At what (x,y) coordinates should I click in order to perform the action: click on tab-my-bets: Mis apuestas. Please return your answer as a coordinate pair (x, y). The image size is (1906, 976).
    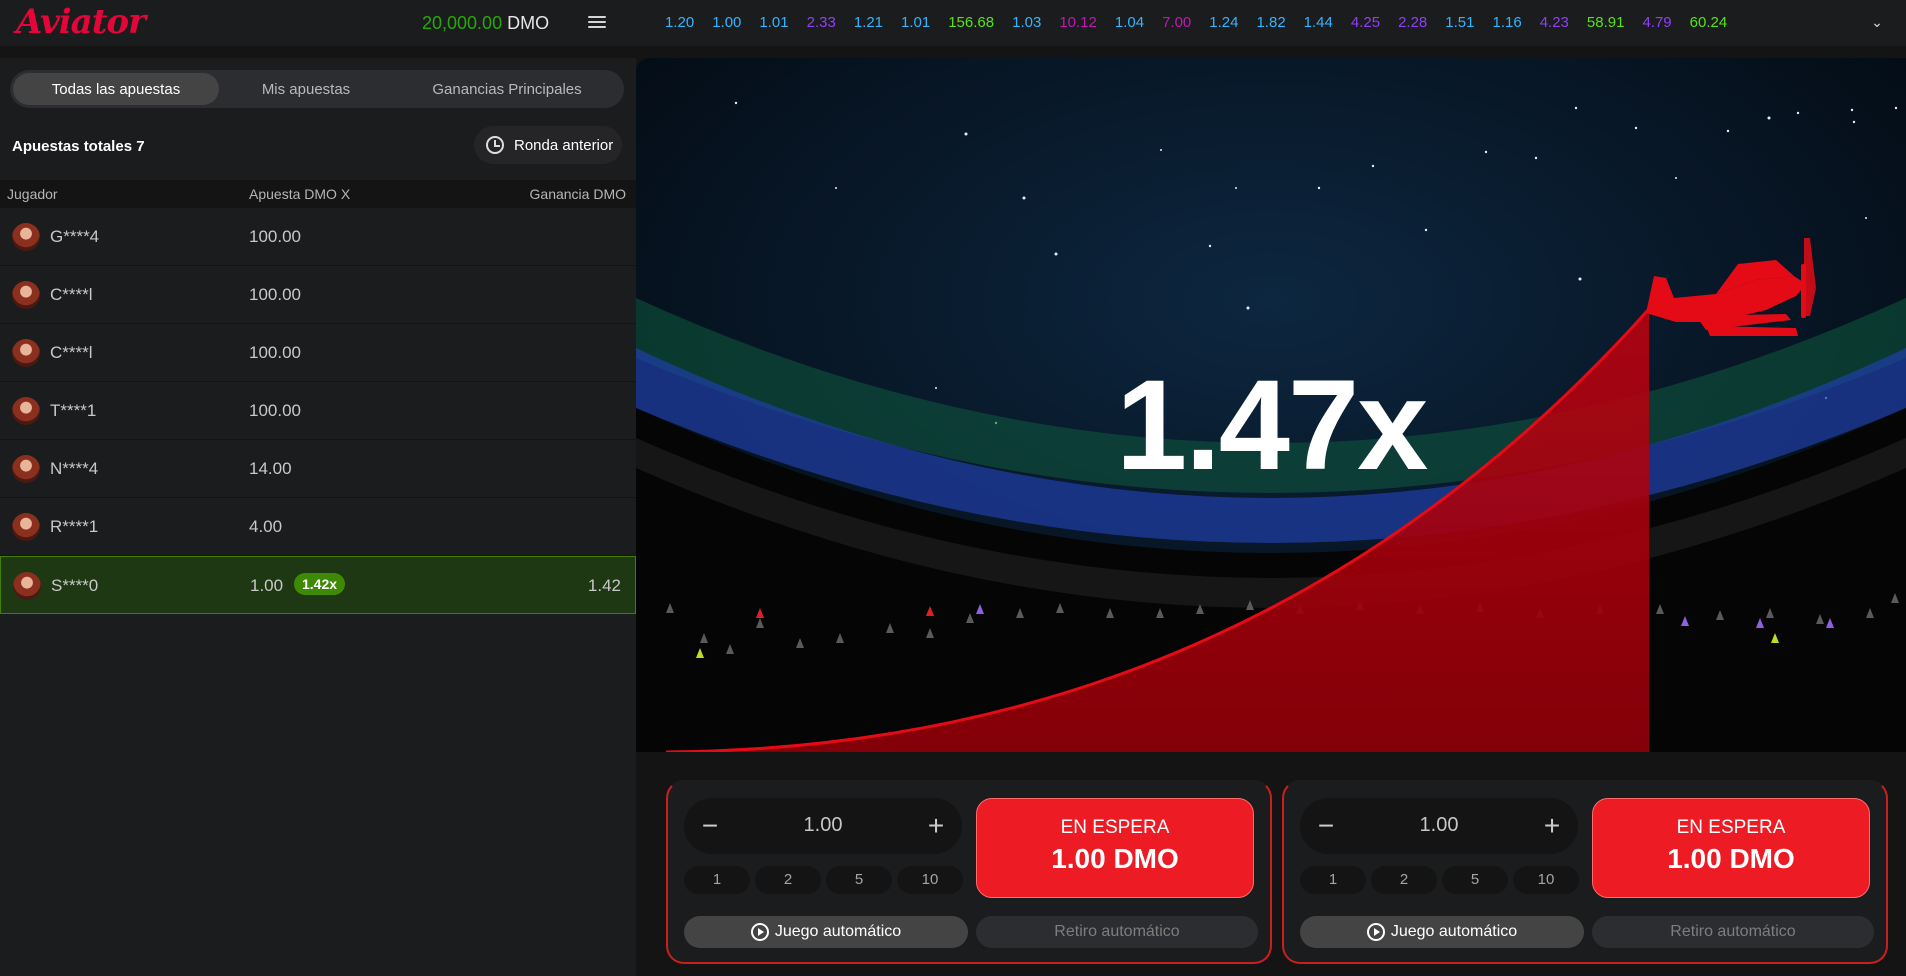
    Looking at the image, I should click on (306, 89).